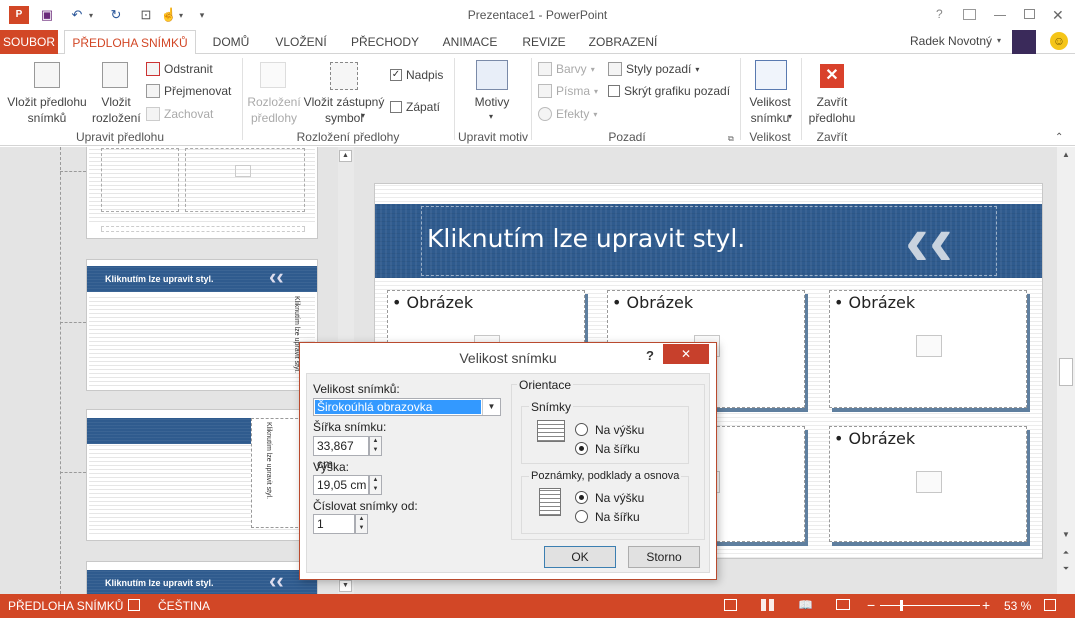  What do you see at coordinates (375, 446) in the screenshot?
I see `width-stepper: ▲ ▼` at bounding box center [375, 446].